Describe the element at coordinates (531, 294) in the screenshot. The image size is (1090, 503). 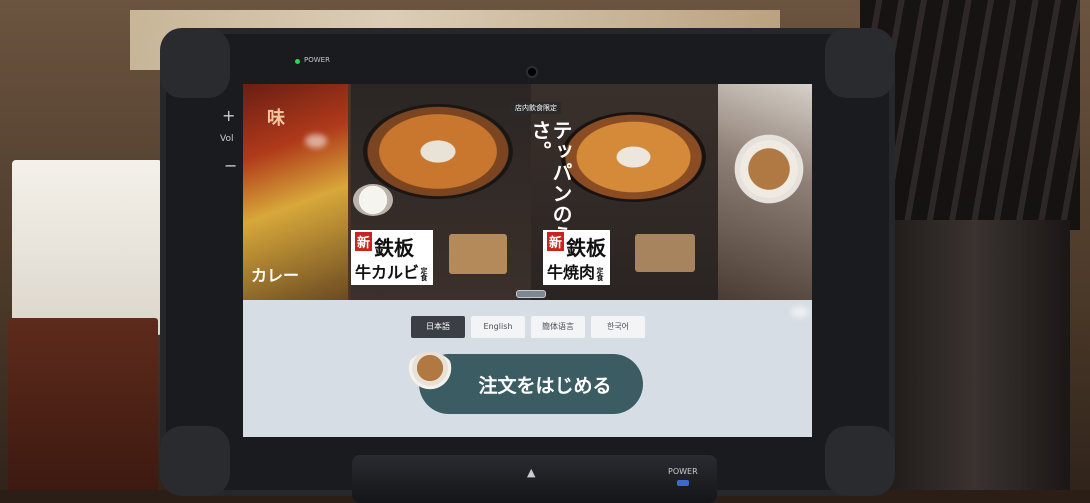
I see `carousel-indicator` at that location.